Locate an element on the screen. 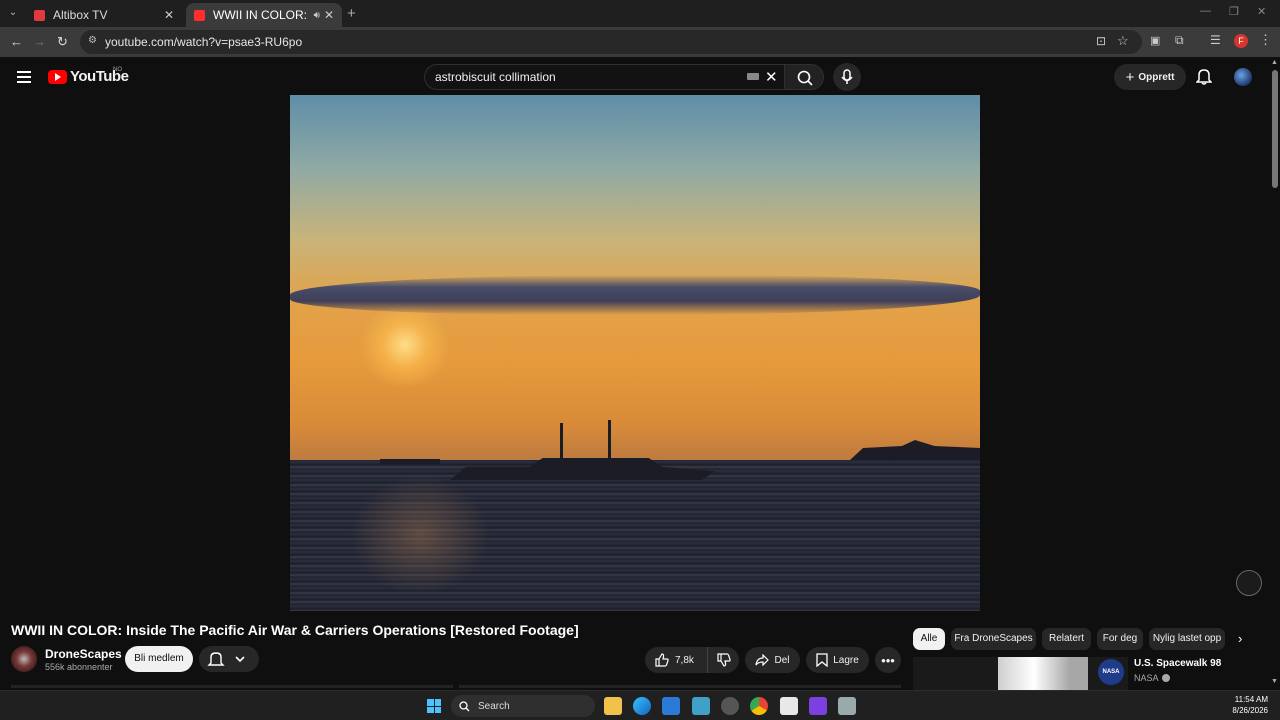  tab-altibox: Altibox TV ✕ is located at coordinates (104, 15).